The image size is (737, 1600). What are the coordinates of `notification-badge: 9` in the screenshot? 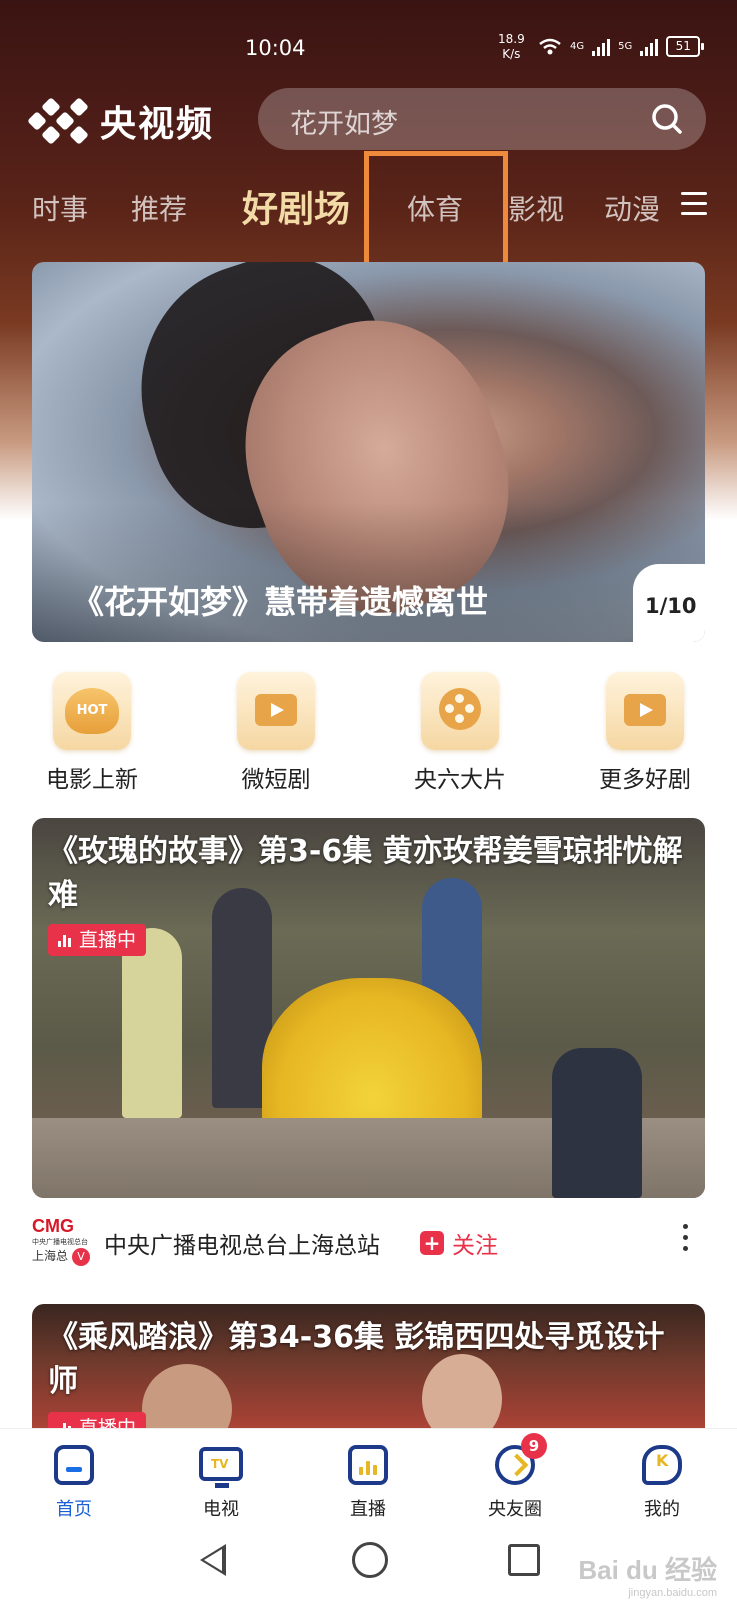 It's located at (534, 1446).